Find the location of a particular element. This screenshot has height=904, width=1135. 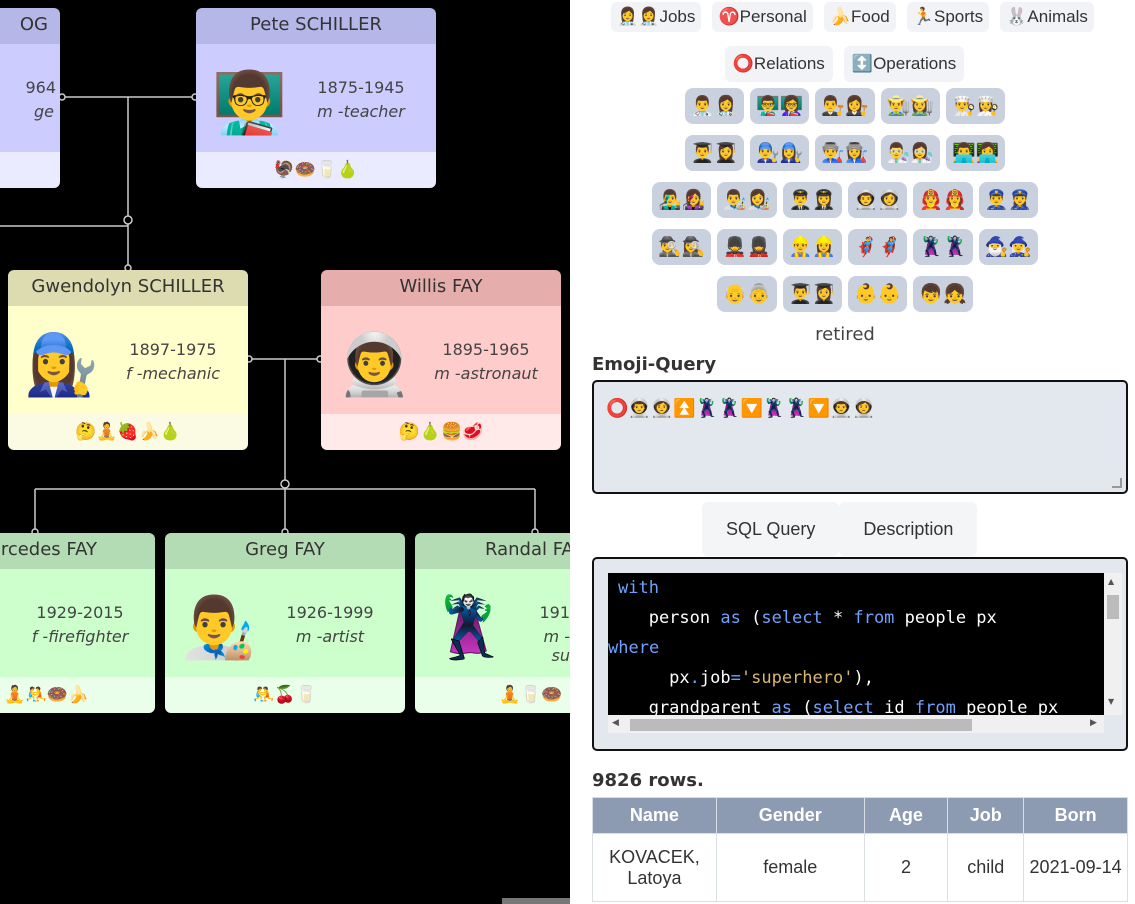

emoji-query-input: ⭕👨‍🚀👩‍🚀⏫🦹‍♂️🦹‍♀️🔽🦹‍♂️🦹‍♀️🔽👨‍🚀👩‍🚀 is located at coordinates (860, 437).